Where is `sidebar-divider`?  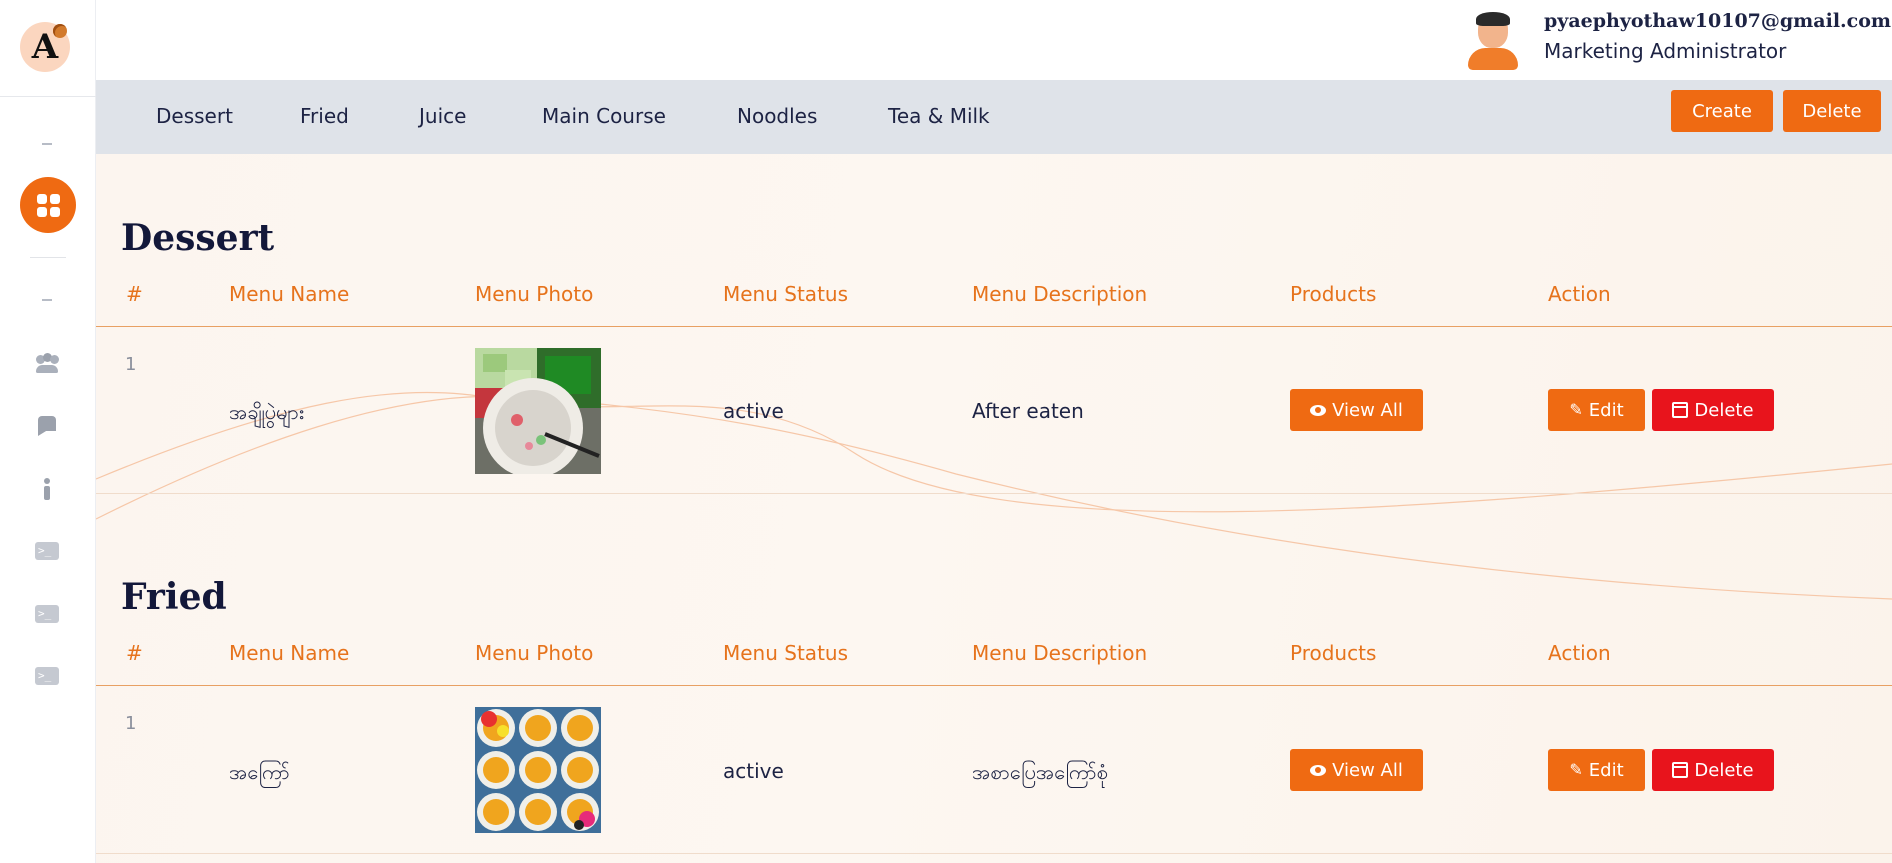
sidebar-divider is located at coordinates (48, 257).